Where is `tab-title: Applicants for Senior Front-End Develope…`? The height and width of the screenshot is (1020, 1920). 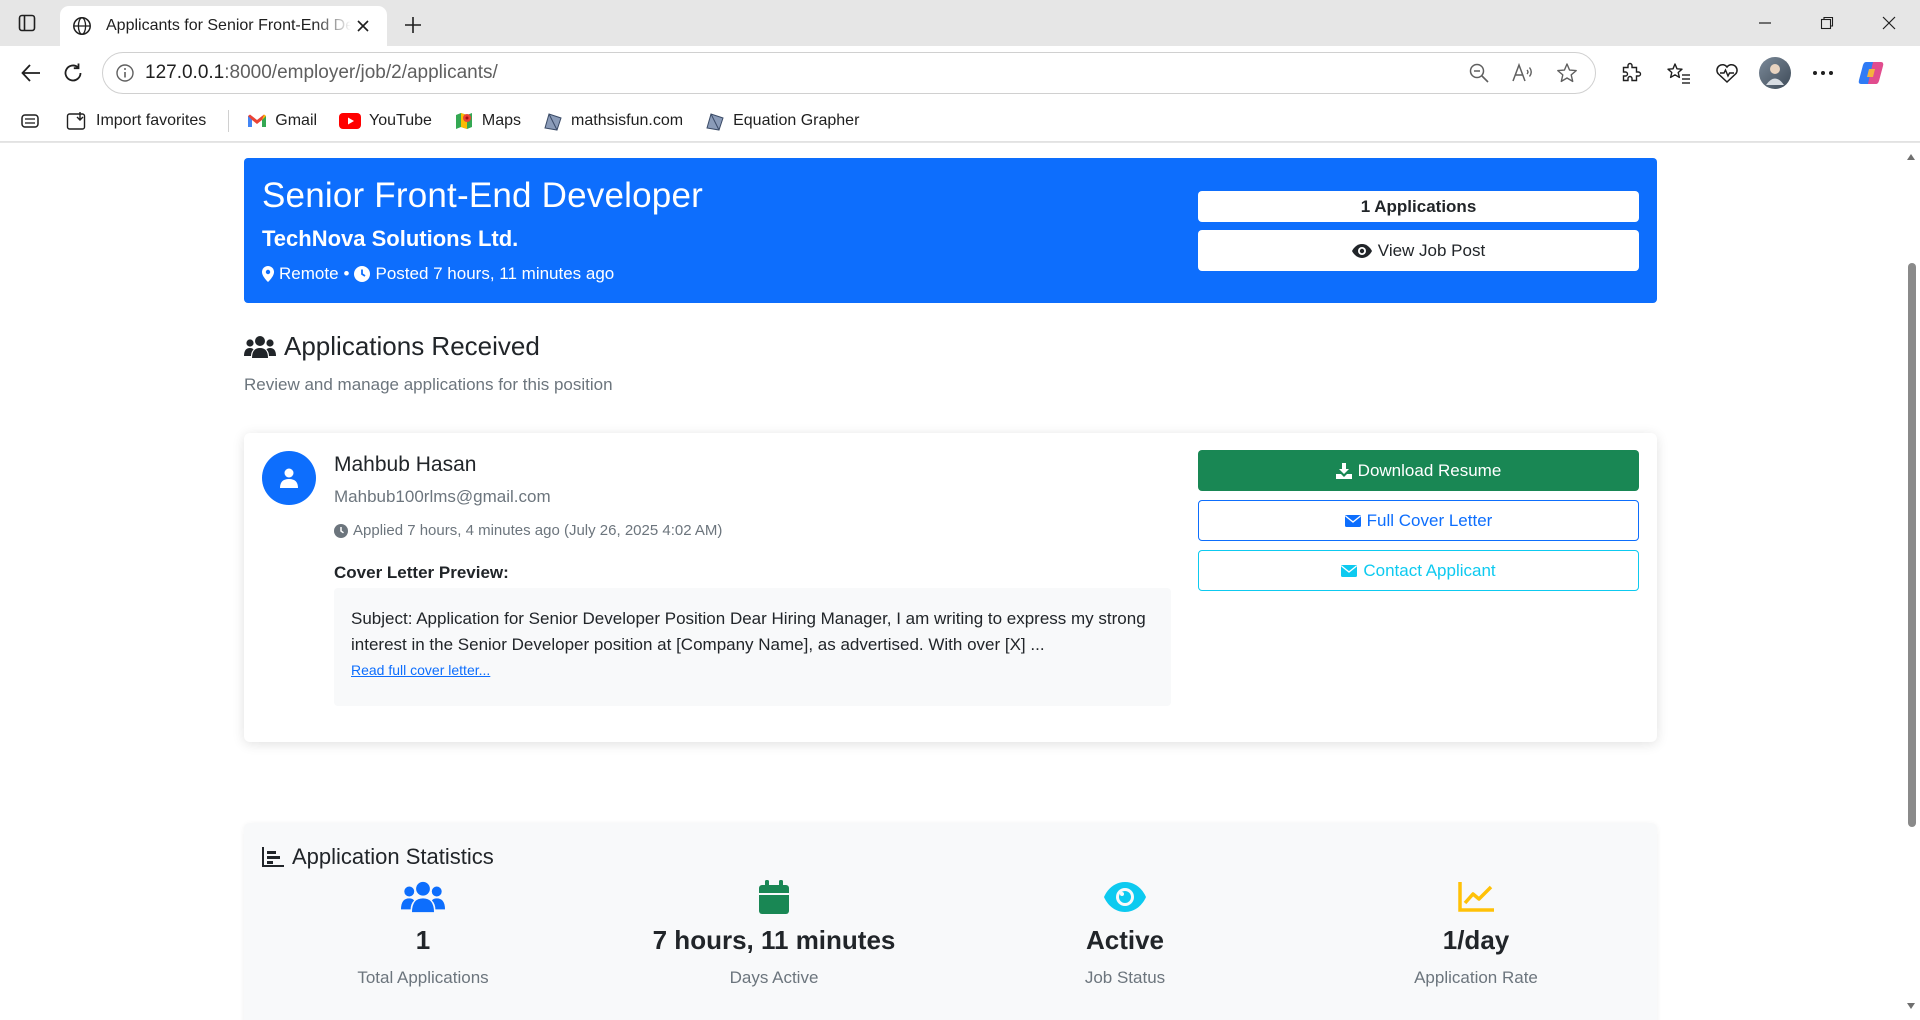
tab-title: Applicants for Senior Front-End Develope… is located at coordinates (228, 25).